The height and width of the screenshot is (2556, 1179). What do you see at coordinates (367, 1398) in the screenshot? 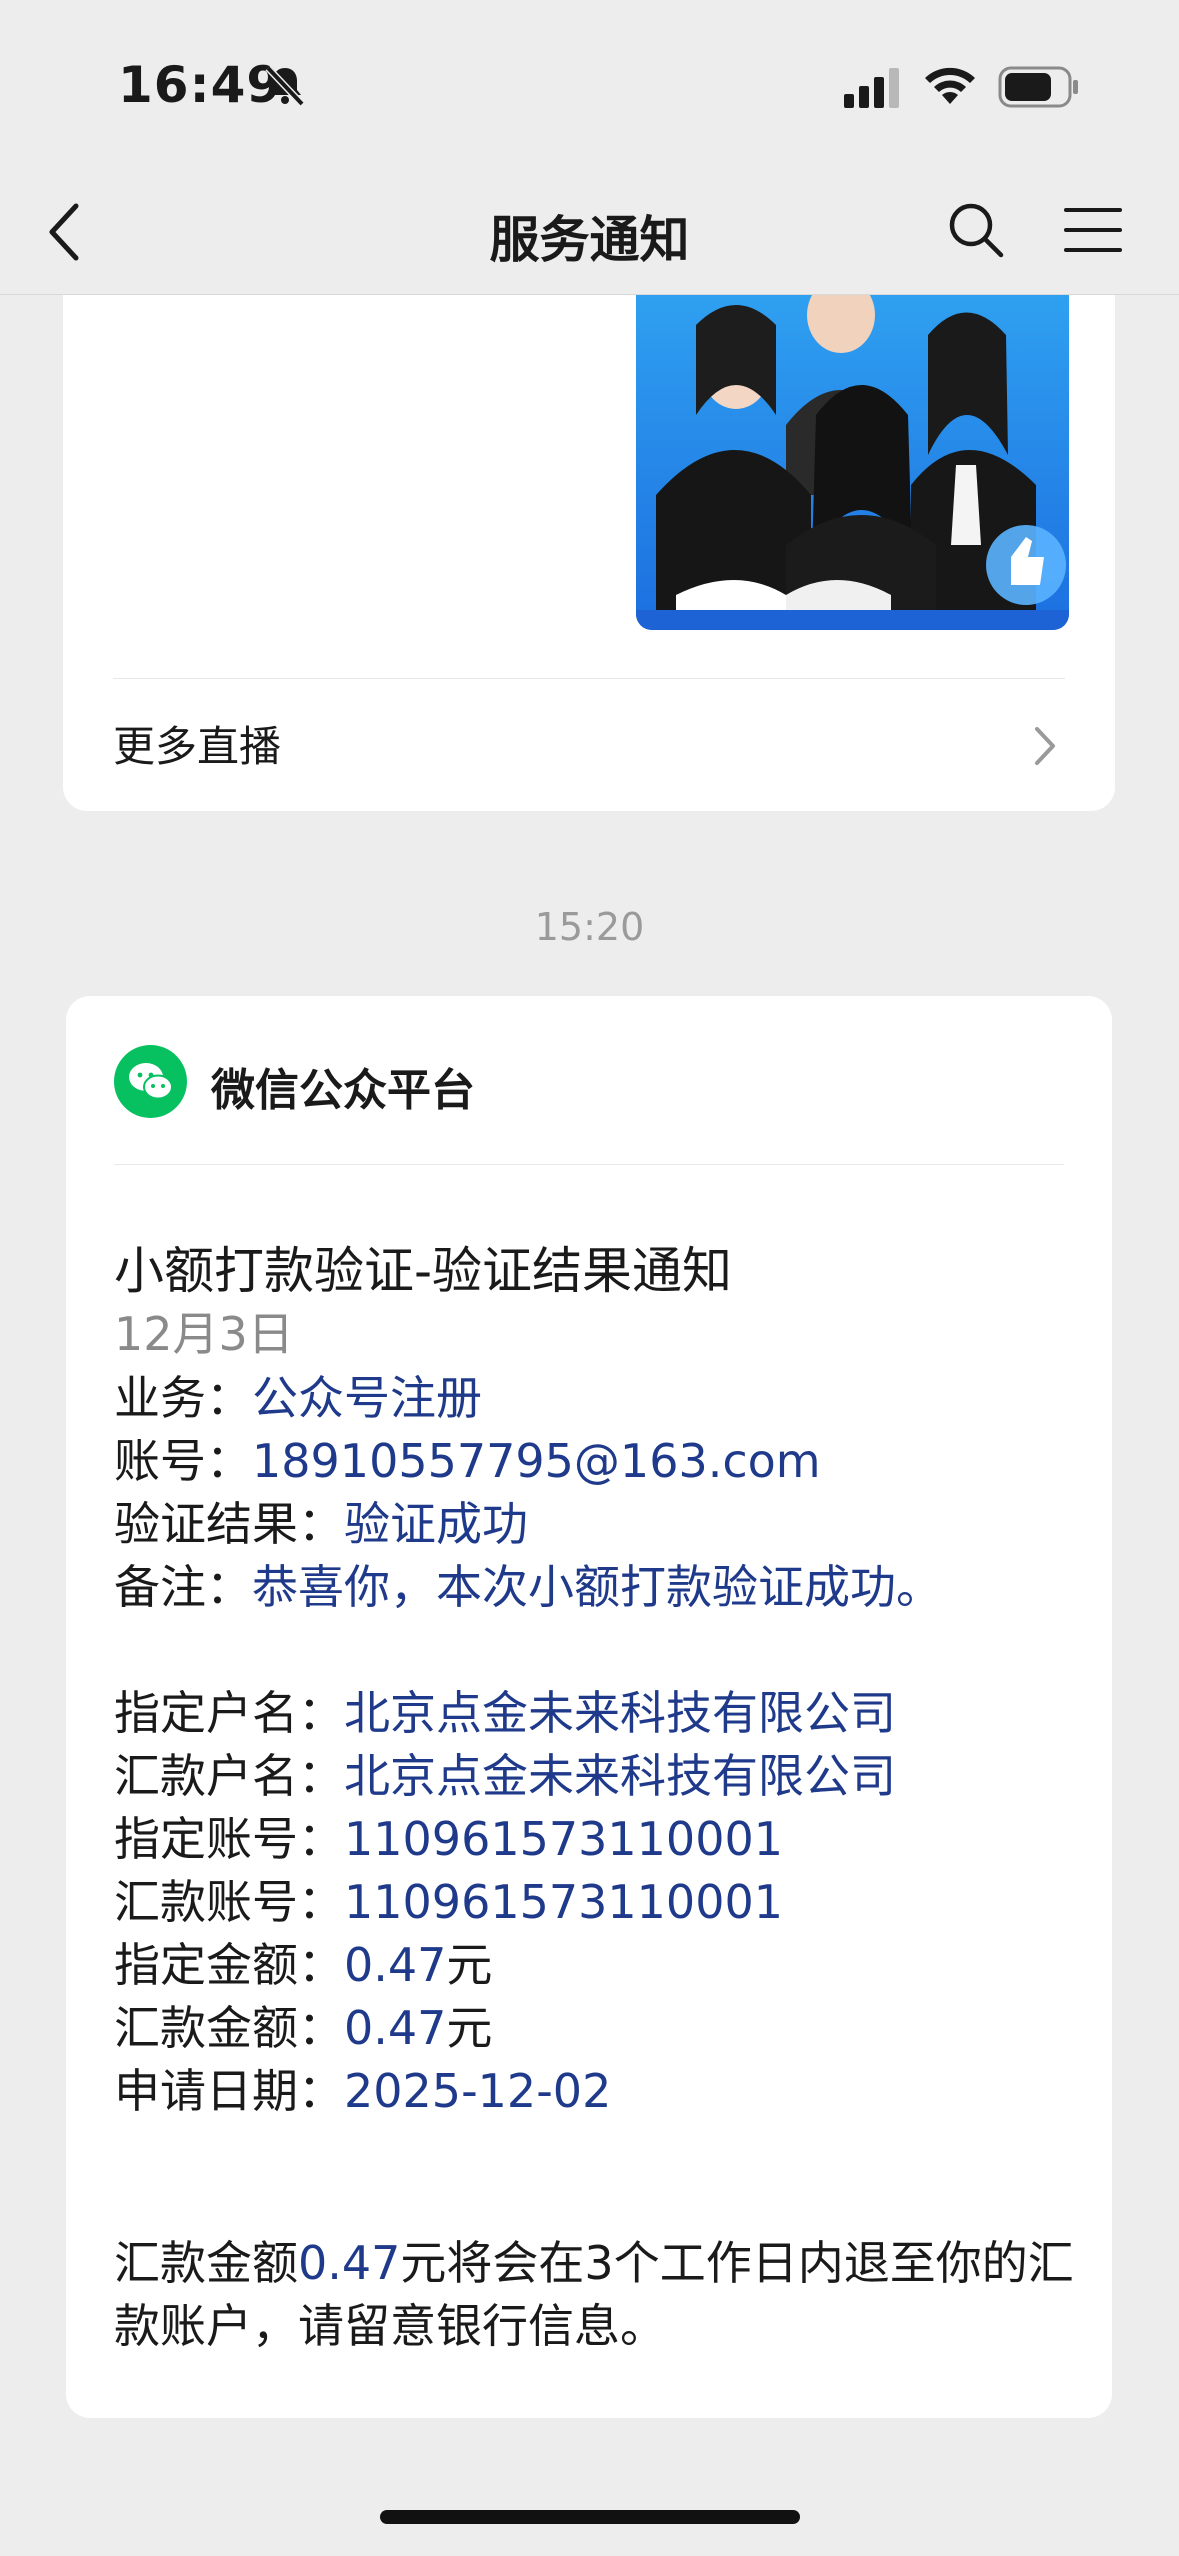
I see `field-value: 公众号注册` at bounding box center [367, 1398].